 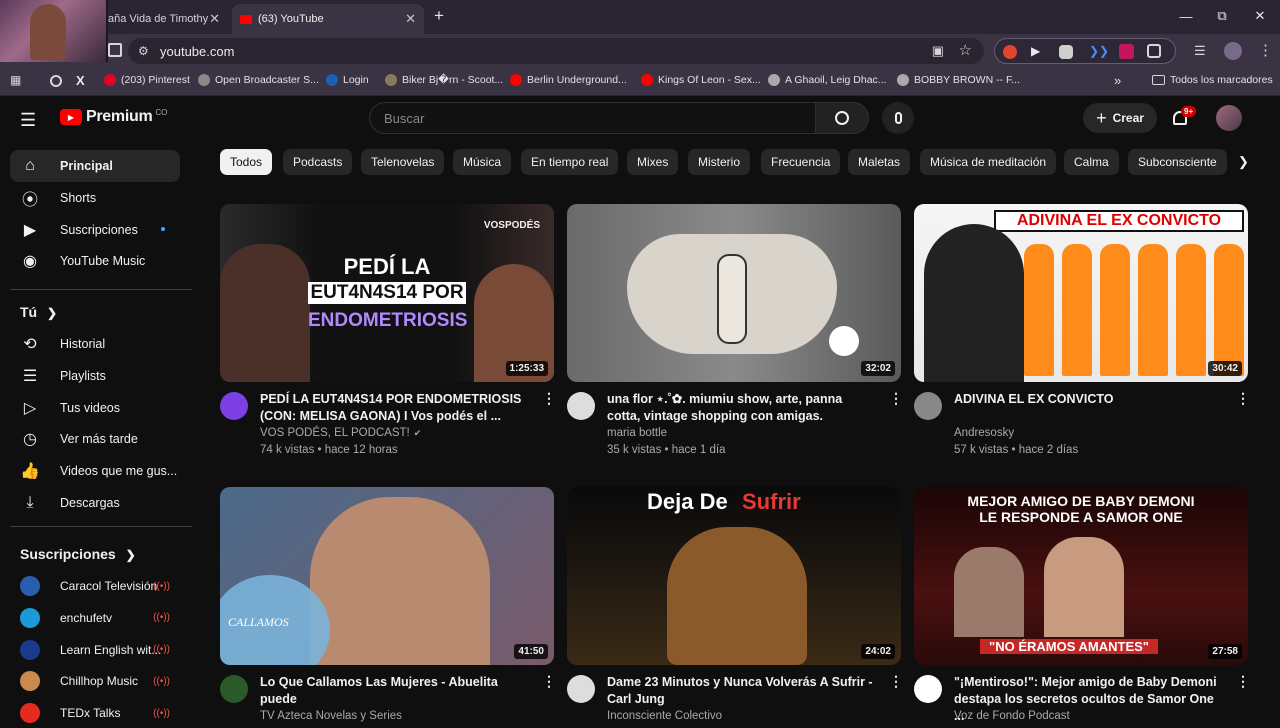 What do you see at coordinates (570, 162) in the screenshot?
I see `chip-en-tiempo-real: En tiempo real` at bounding box center [570, 162].